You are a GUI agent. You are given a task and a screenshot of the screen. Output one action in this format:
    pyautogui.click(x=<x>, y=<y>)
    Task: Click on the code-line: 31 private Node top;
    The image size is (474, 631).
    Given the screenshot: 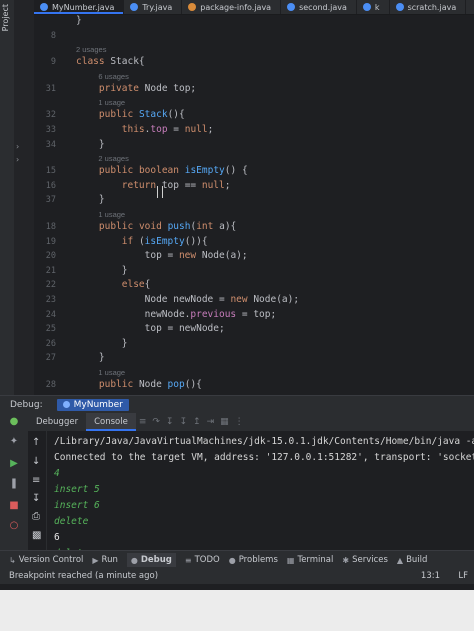 What is the action you would take?
    pyautogui.click(x=254, y=89)
    